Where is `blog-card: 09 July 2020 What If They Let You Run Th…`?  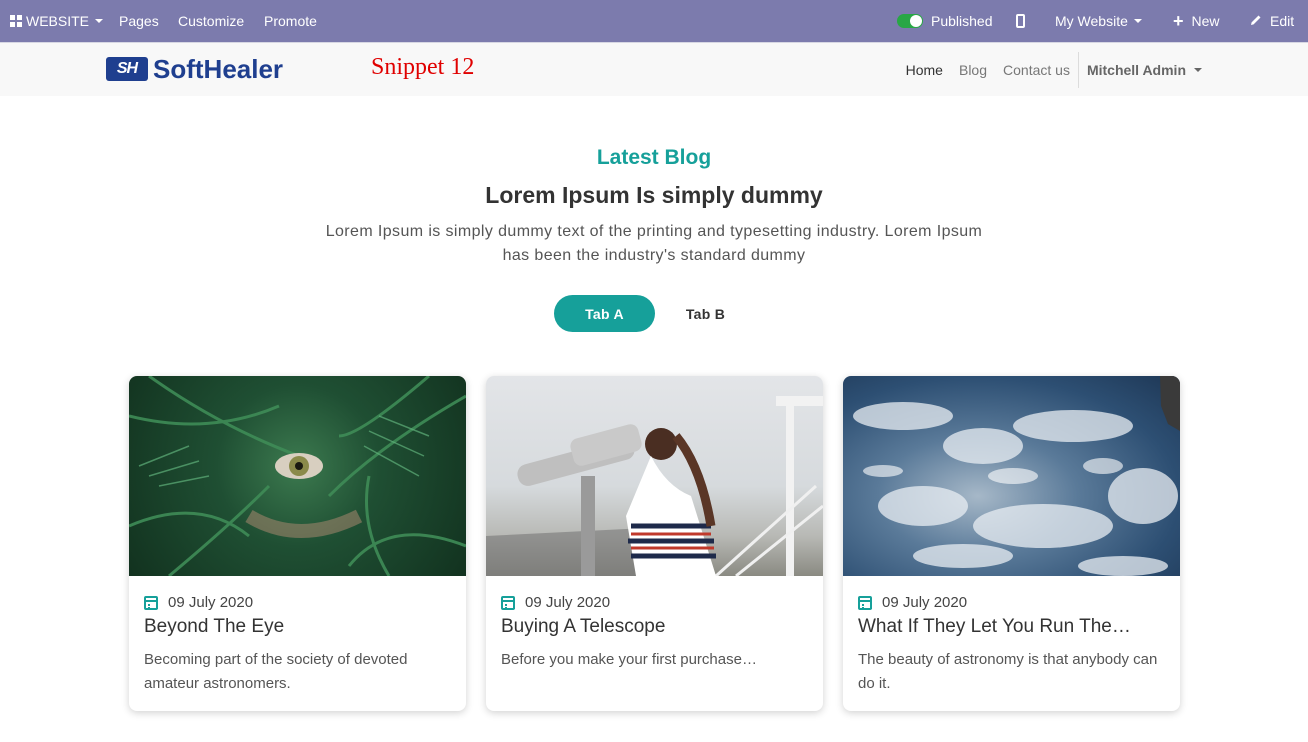 blog-card: 09 July 2020 What If They Let You Run Th… is located at coordinates (1011, 543).